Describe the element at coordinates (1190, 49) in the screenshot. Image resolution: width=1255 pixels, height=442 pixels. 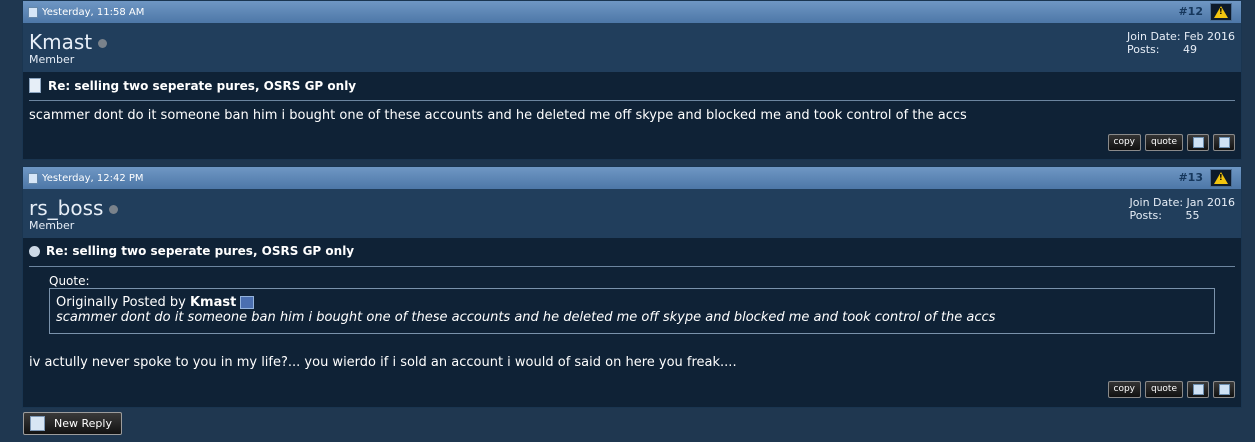
I see `posts-value: 49` at that location.